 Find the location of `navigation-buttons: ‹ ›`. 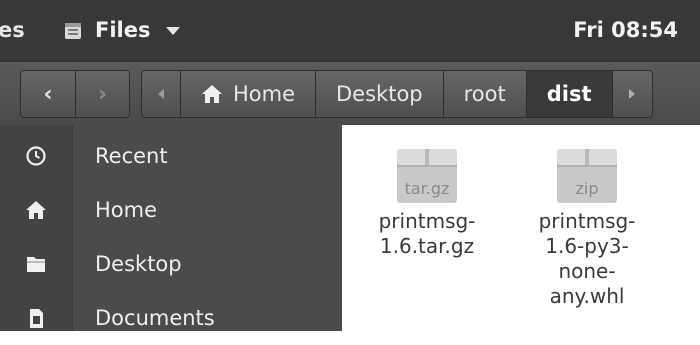

navigation-buttons: ‹ › is located at coordinates (75, 94).